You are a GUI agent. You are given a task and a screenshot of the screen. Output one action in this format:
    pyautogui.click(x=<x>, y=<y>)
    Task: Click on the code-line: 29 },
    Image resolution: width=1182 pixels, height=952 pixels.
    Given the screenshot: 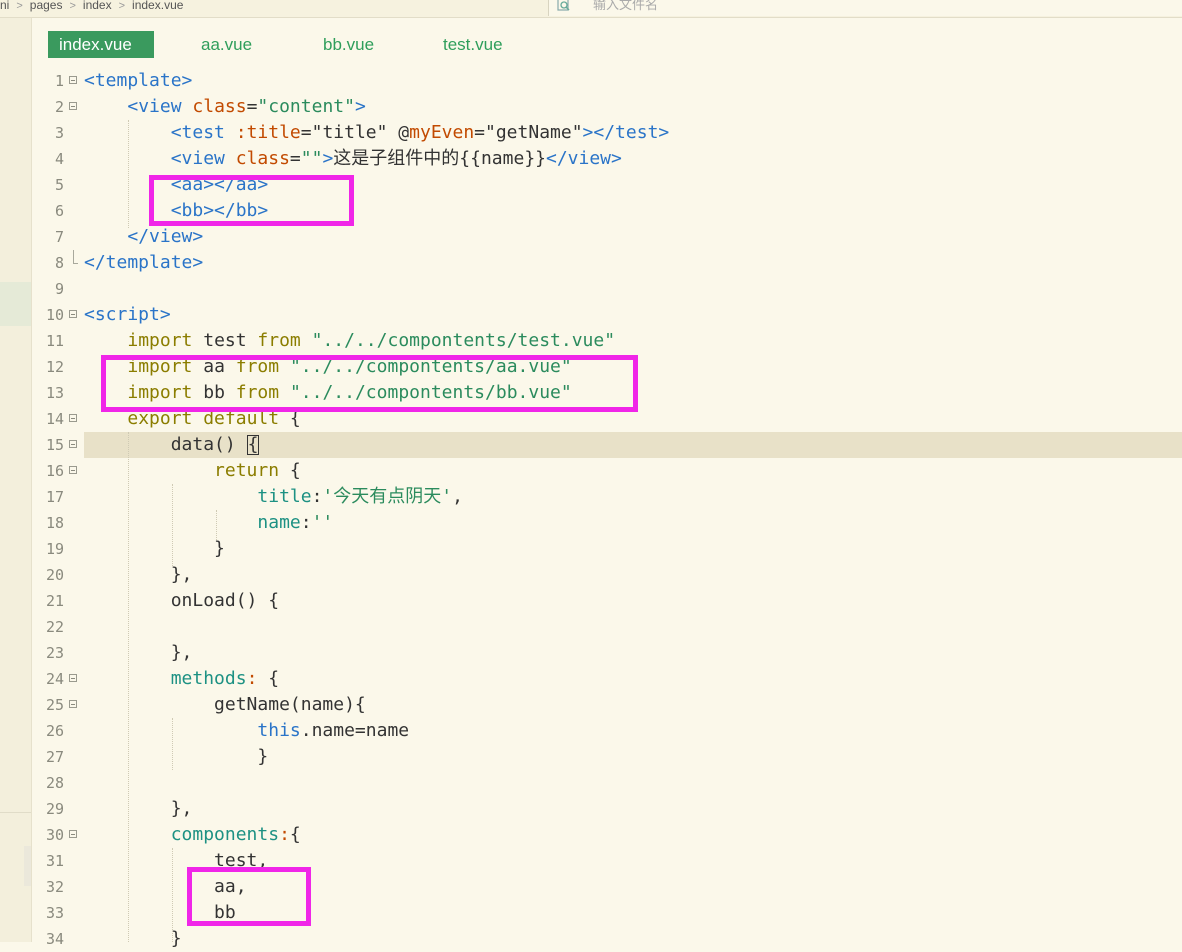 What is the action you would take?
    pyautogui.click(x=591, y=809)
    